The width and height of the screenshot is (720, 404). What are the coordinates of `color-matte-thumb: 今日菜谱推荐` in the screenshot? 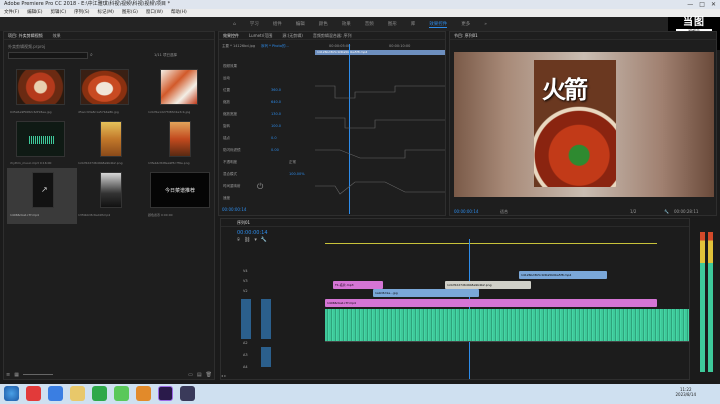 It's located at (180, 190).